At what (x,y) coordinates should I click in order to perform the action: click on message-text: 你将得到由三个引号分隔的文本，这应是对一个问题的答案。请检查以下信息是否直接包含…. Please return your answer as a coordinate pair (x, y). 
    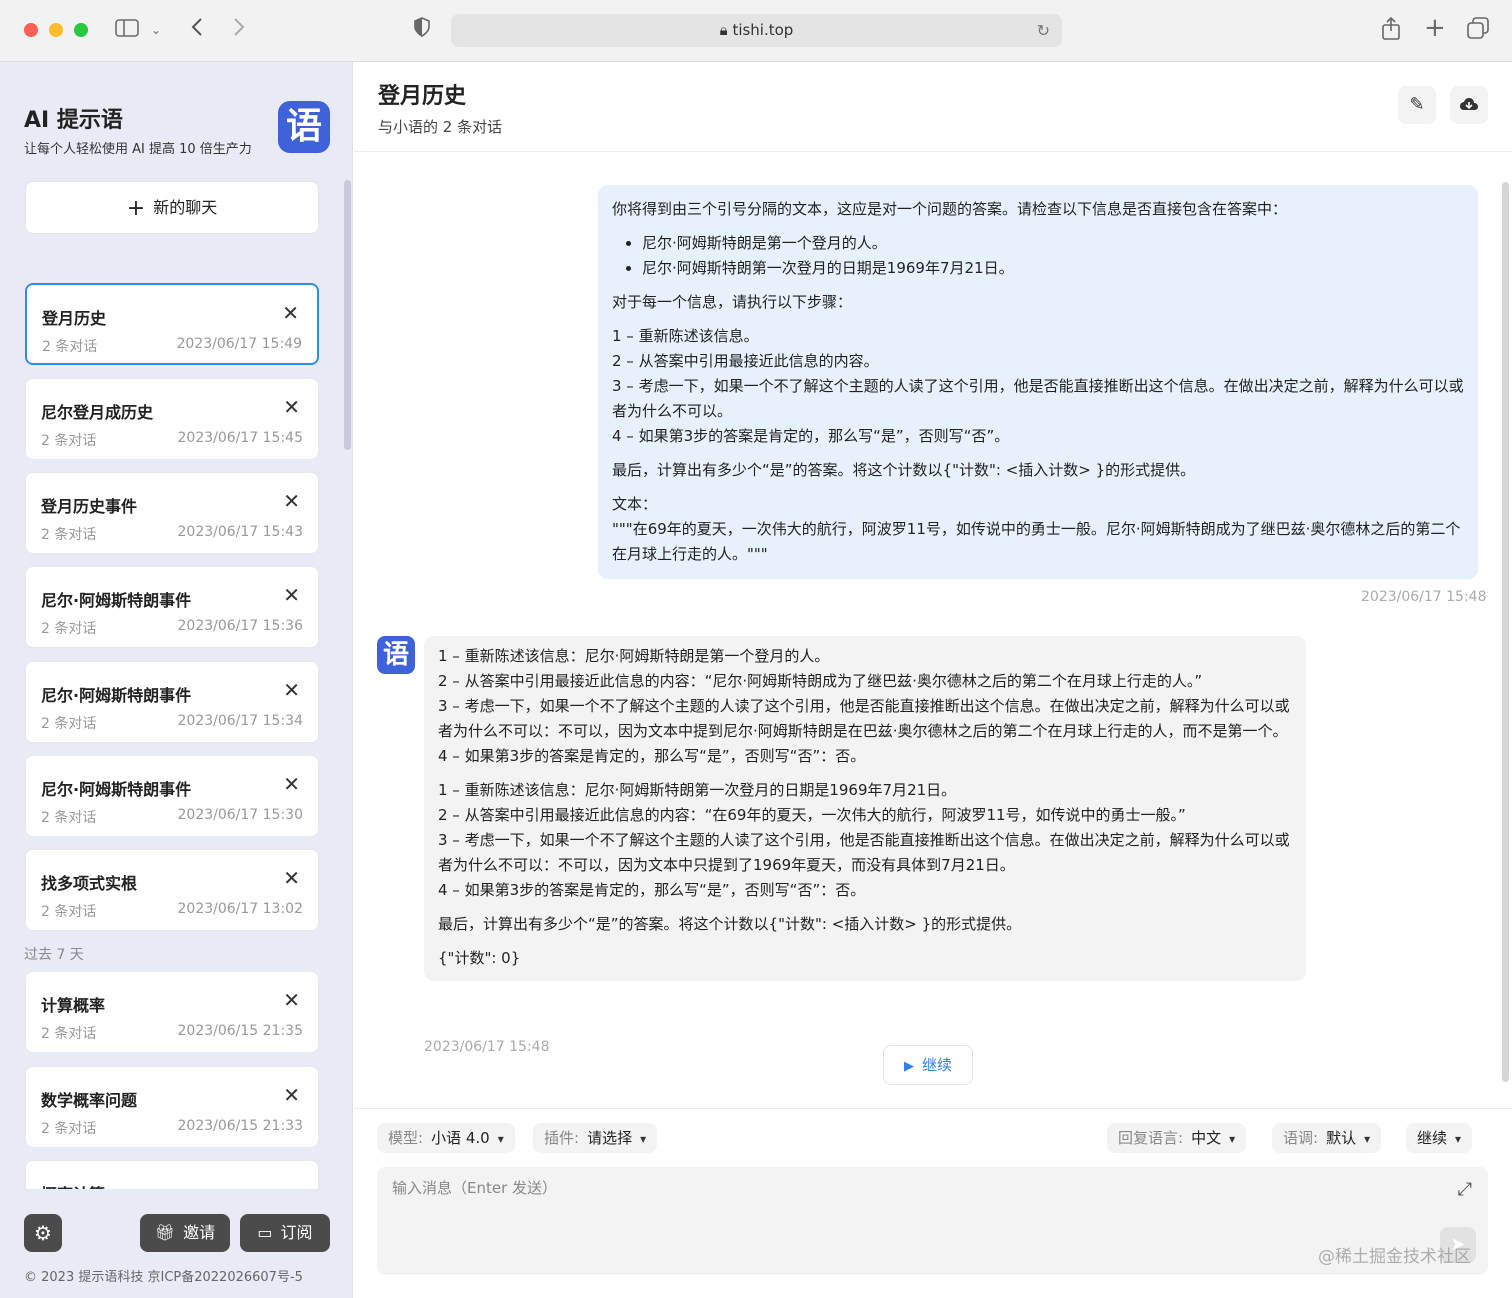
    Looking at the image, I should click on (950, 209).